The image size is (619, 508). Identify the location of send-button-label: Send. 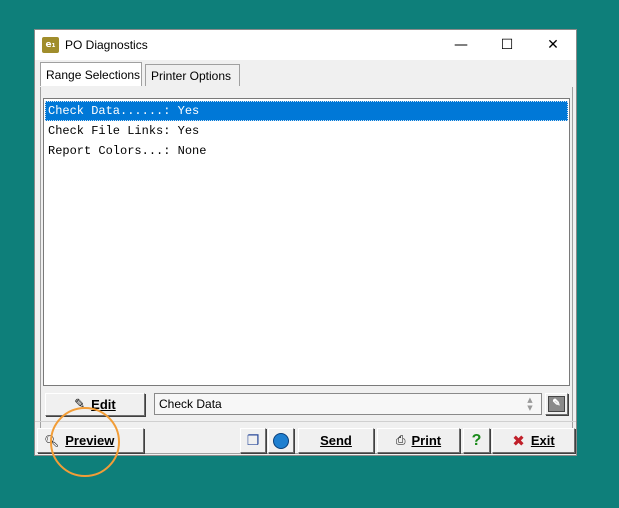
(336, 440).